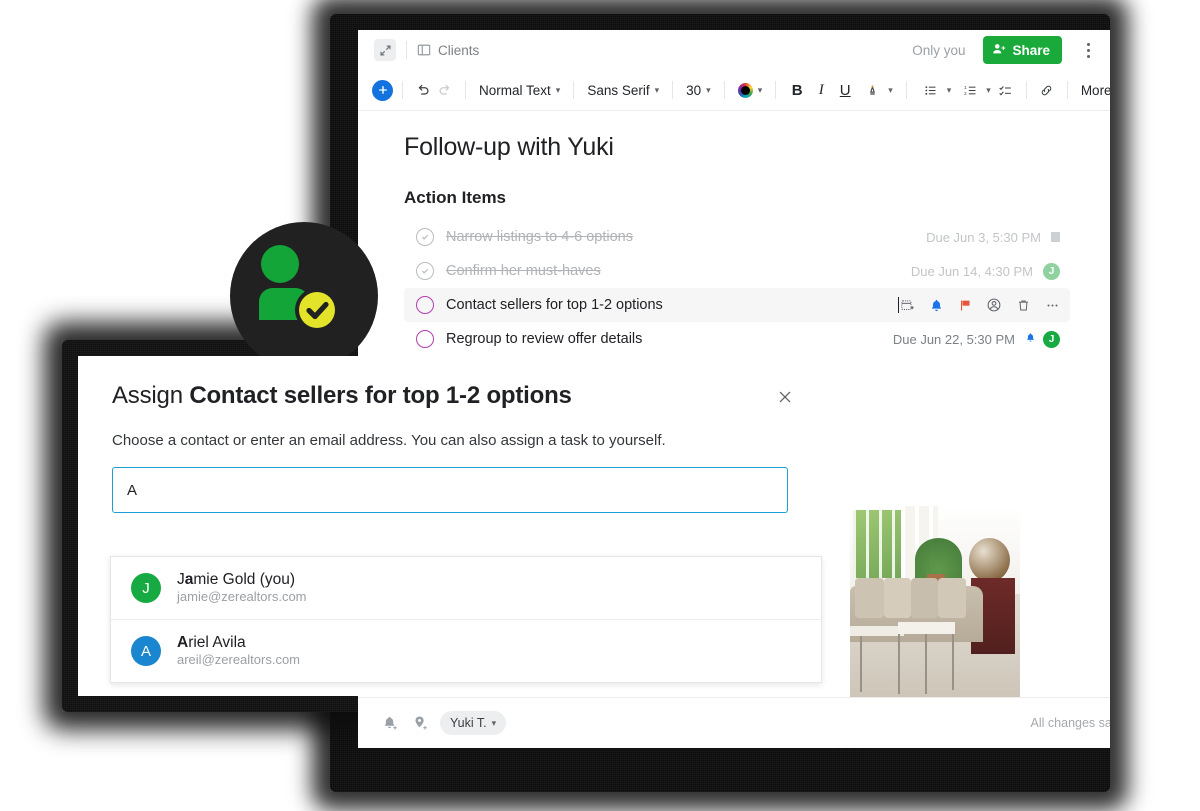 The width and height of the screenshot is (1200, 811). Describe the element at coordinates (554, 305) in the screenshot. I see `task-label: Contact sellers for top 1-2 options` at that location.